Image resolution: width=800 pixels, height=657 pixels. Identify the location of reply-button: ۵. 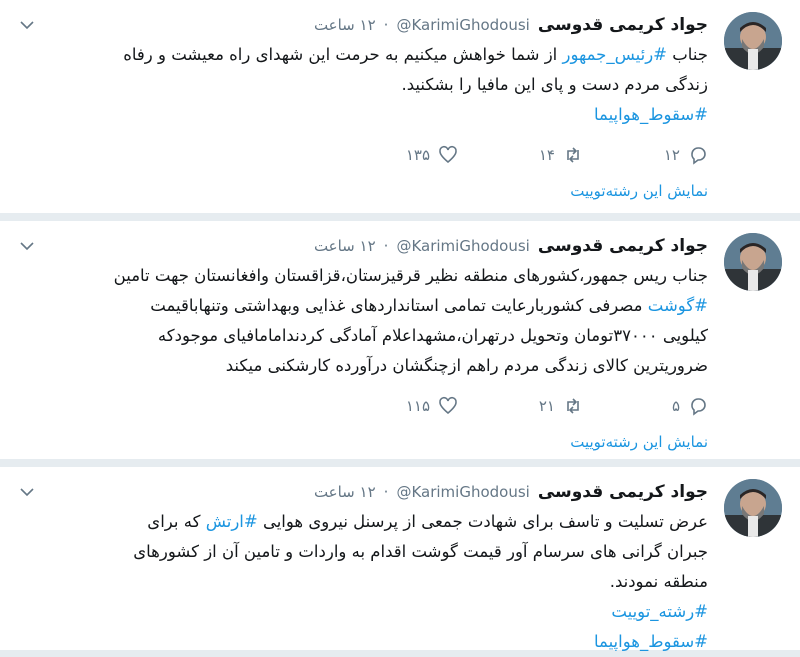
(645, 406).